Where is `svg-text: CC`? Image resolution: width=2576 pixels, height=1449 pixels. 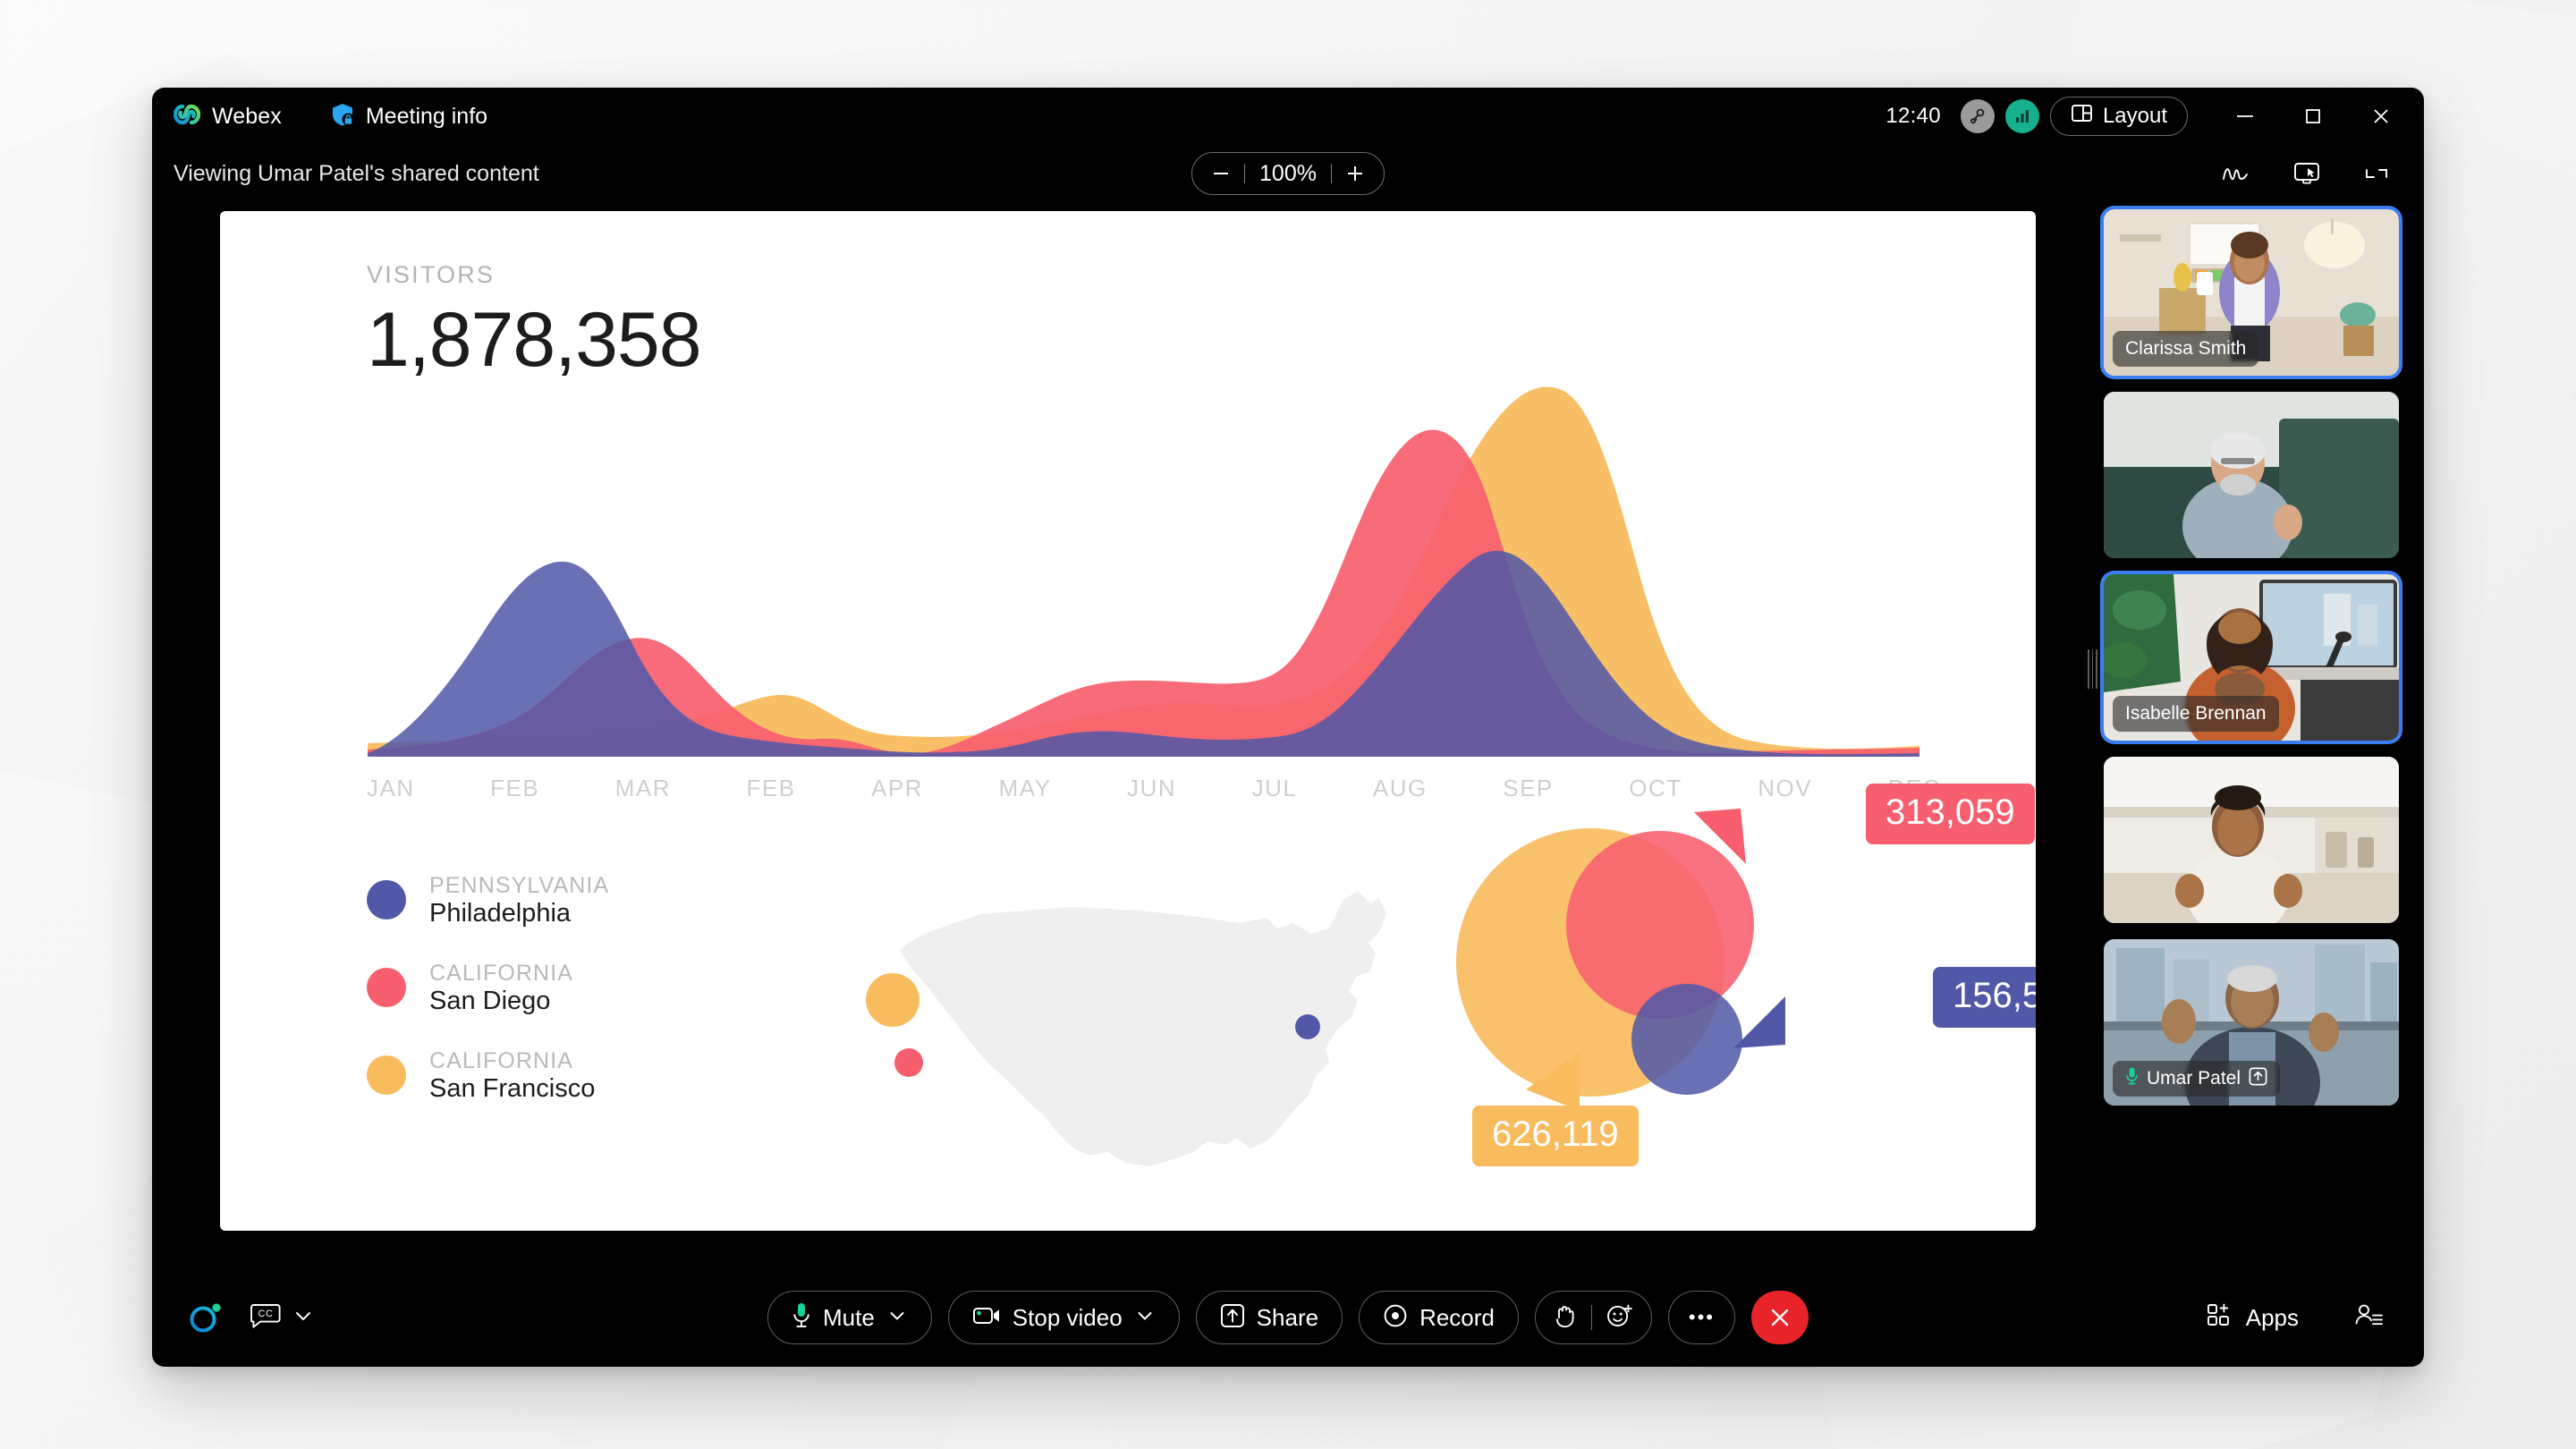
svg-text: CC is located at coordinates (266, 1314).